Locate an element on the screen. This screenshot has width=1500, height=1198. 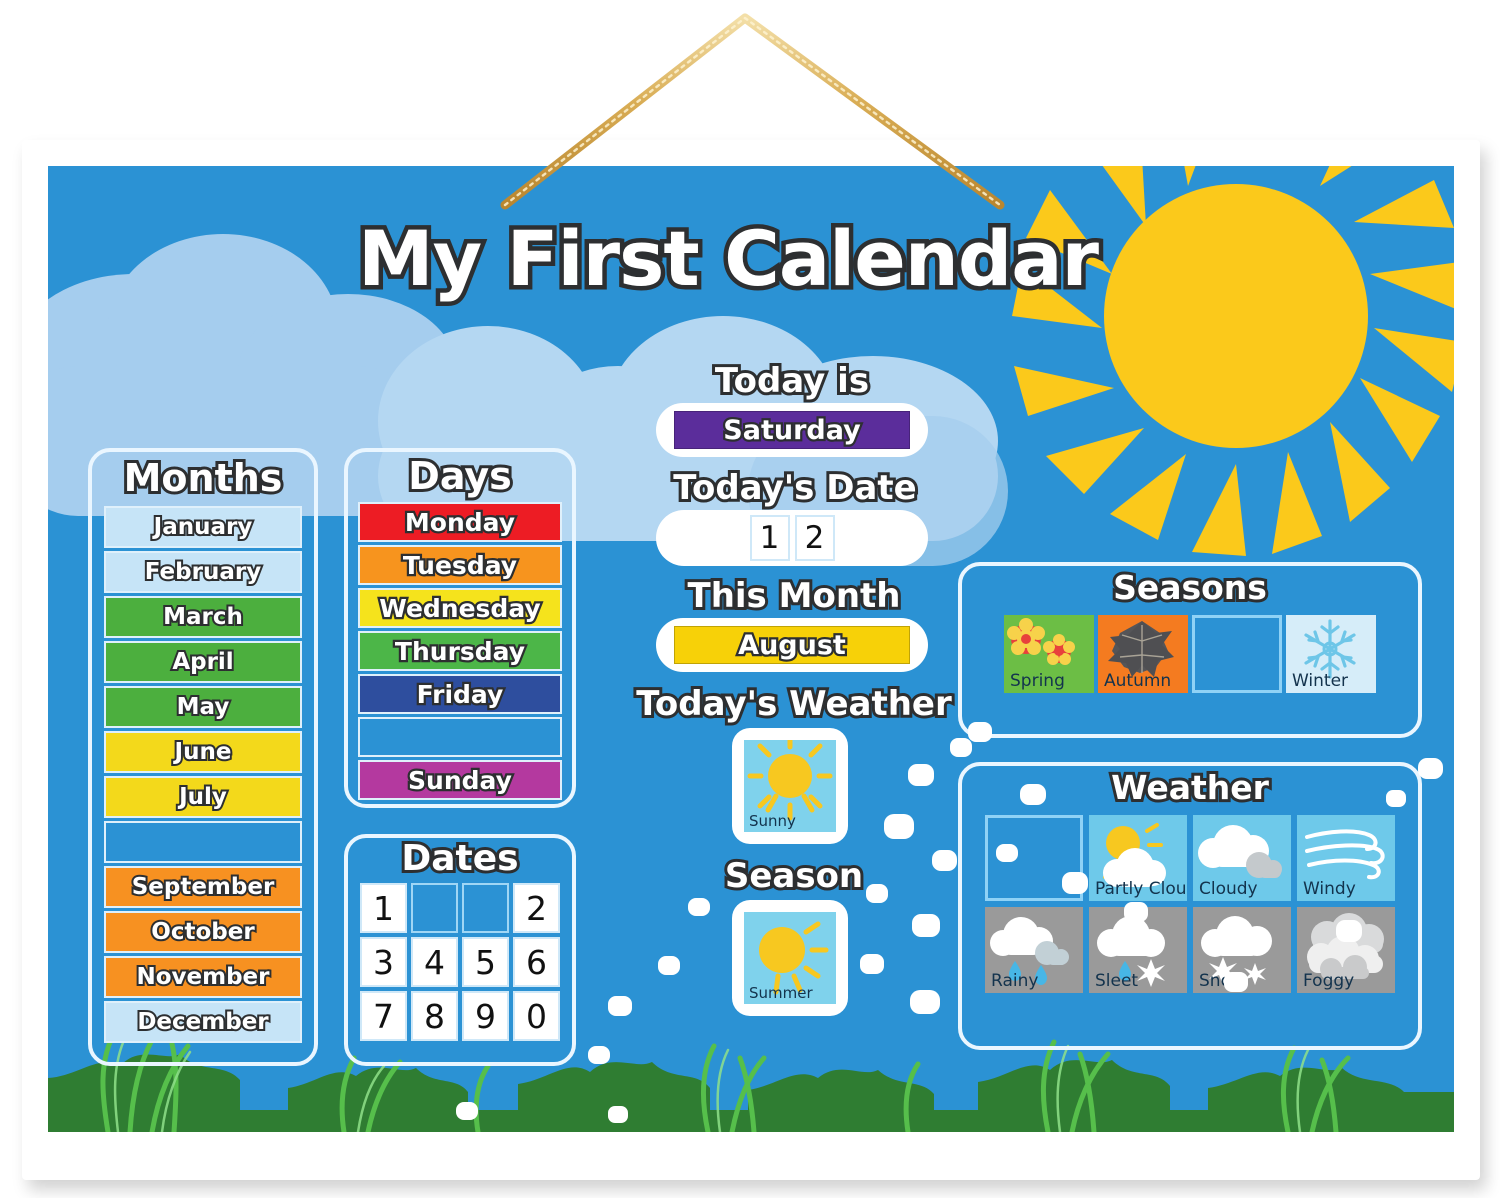
month-label: July is located at coordinates (203, 797).